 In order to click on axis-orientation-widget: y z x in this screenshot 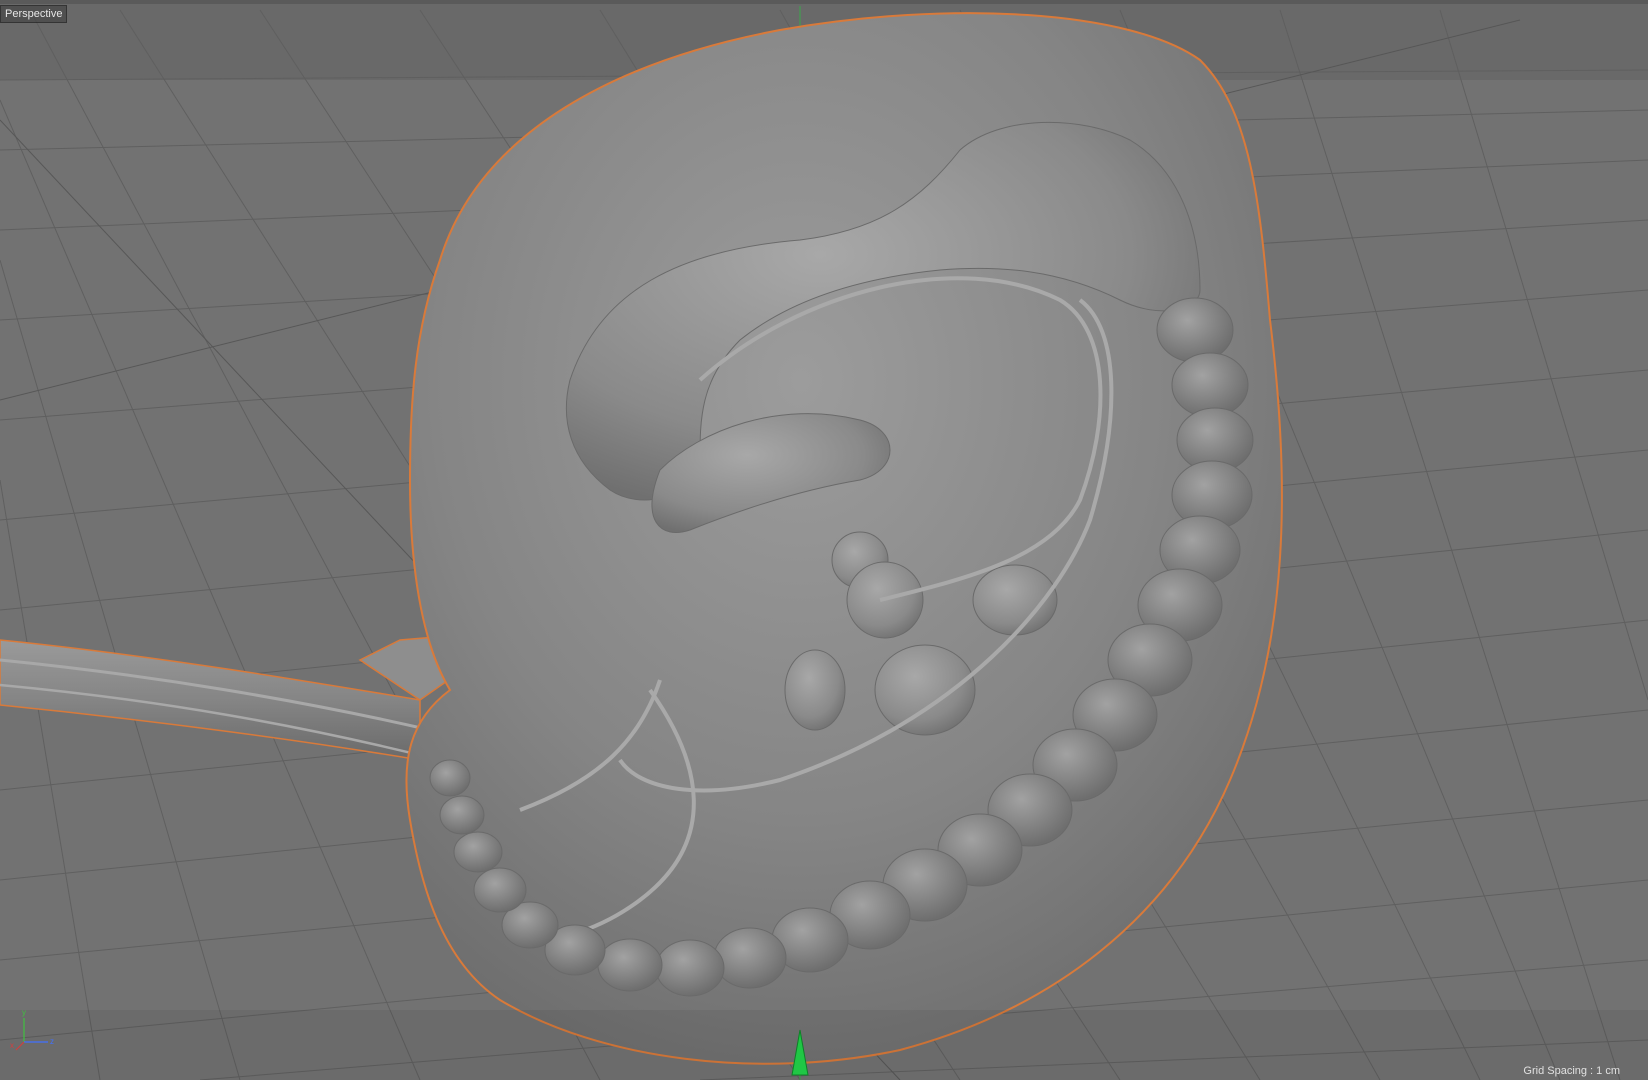, I will do `click(37, 1030)`.